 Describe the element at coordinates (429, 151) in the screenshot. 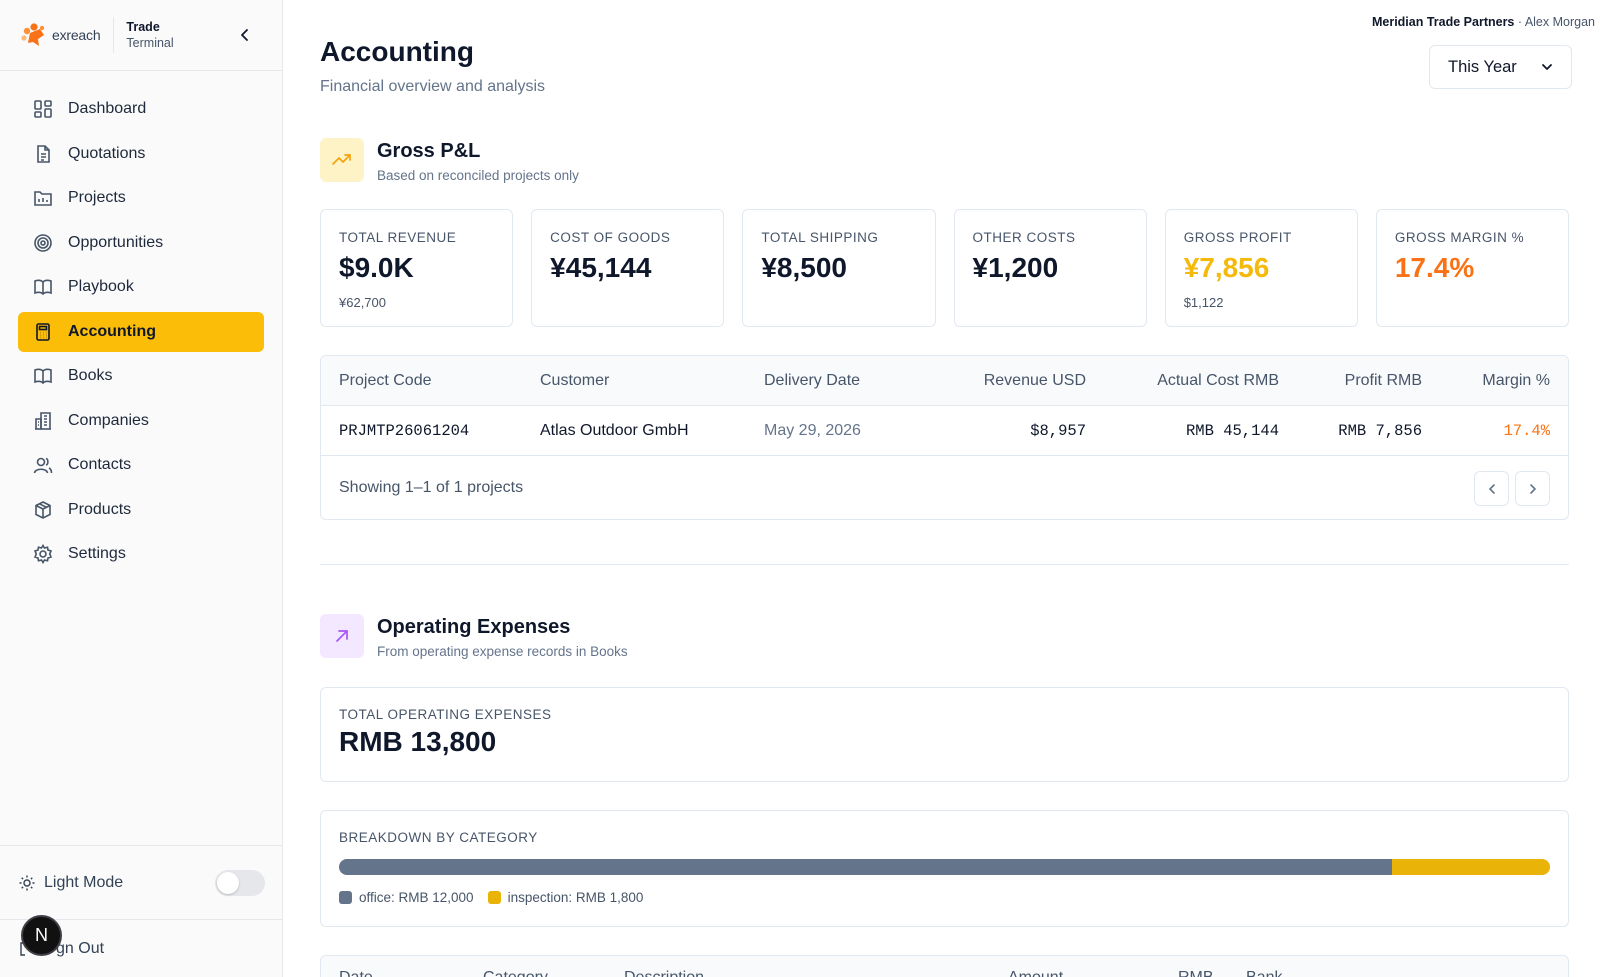

I see `gross-pl-title: Gross P&L` at that location.